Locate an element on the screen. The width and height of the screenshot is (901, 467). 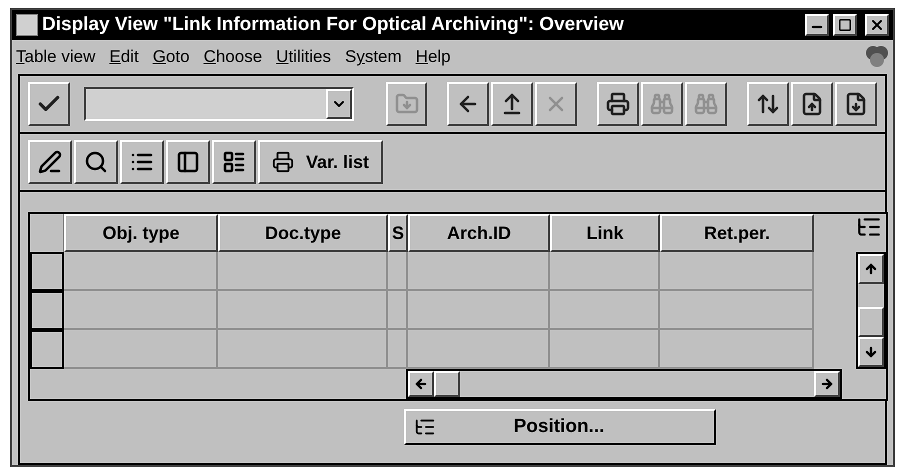
list-icon is located at coordinates (234, 162).